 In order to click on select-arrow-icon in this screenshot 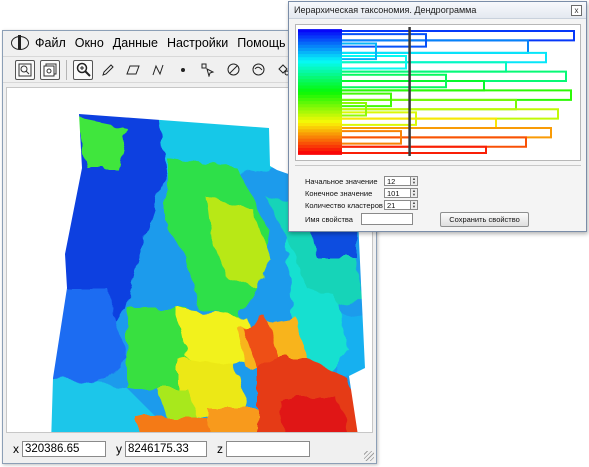, I will do `click(208, 70)`.